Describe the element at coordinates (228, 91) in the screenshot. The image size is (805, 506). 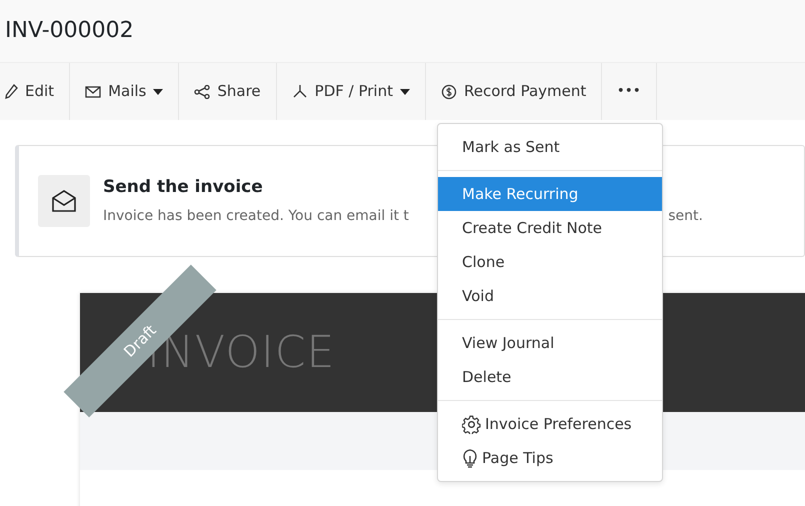
I see `toolbar-button: Share` at that location.